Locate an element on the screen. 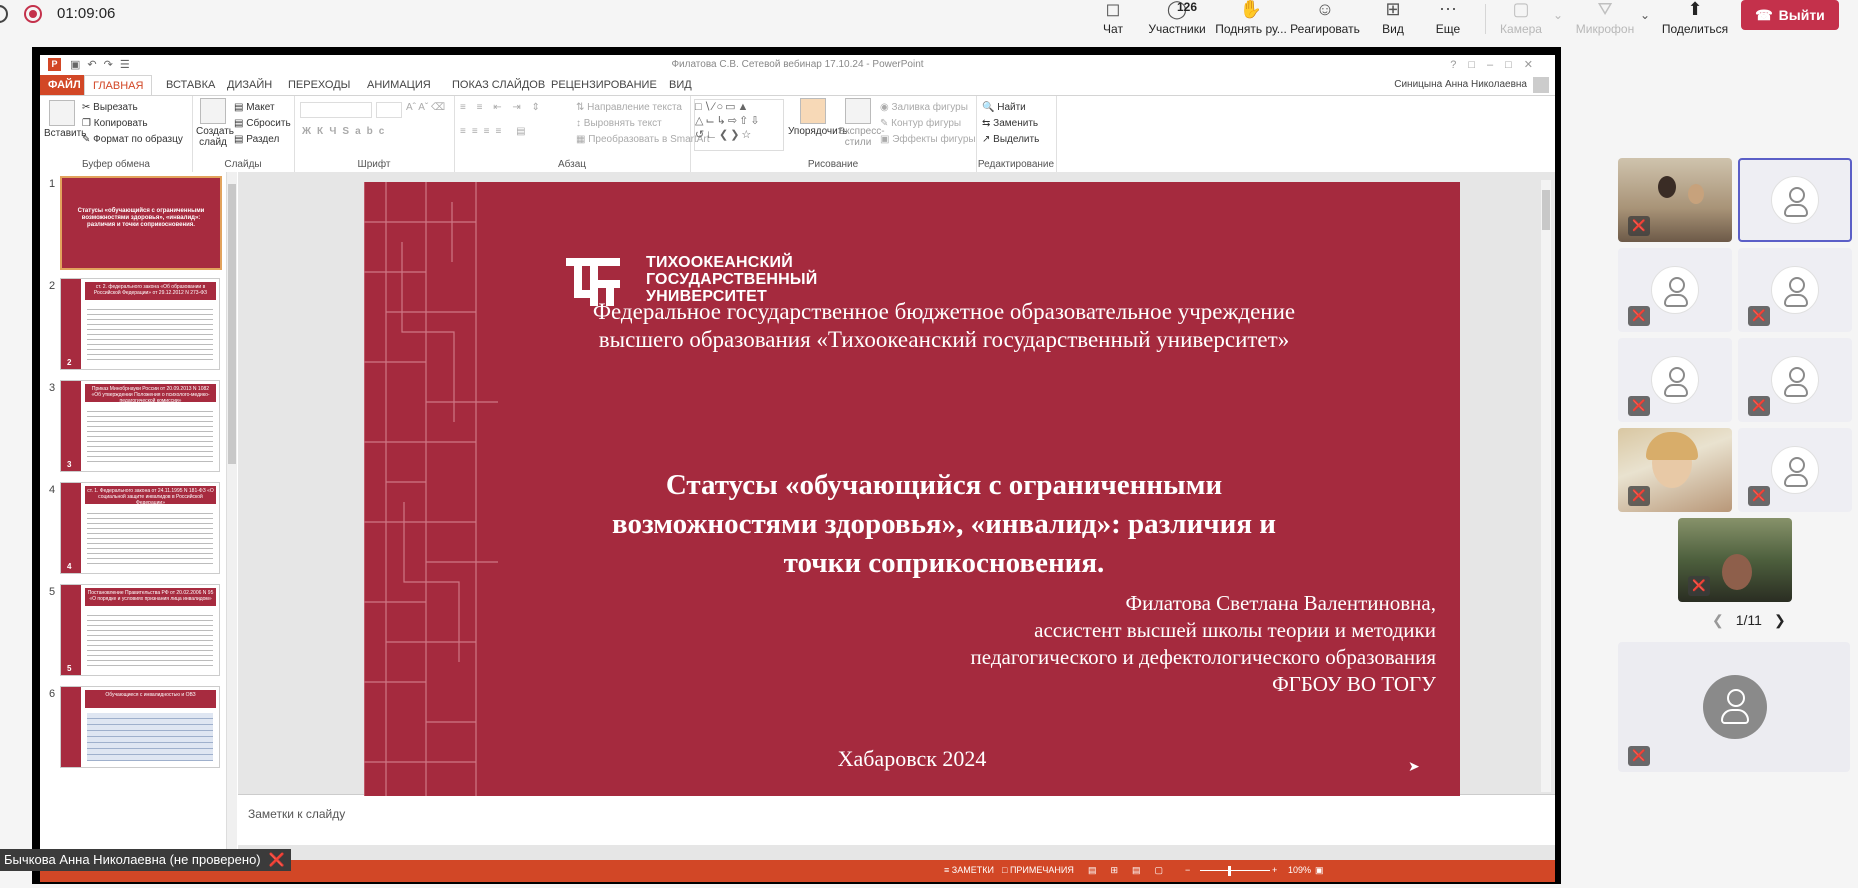  arrange-button: Упорядочить is located at coordinates (818, 117).